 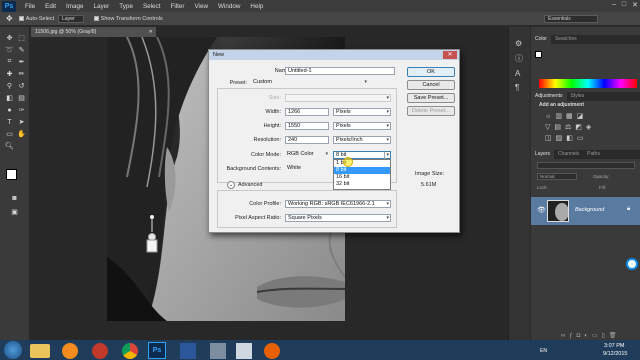 What do you see at coordinates (590, 127) in the screenshot?
I see `photo-filter-icon: ◈` at bounding box center [590, 127].